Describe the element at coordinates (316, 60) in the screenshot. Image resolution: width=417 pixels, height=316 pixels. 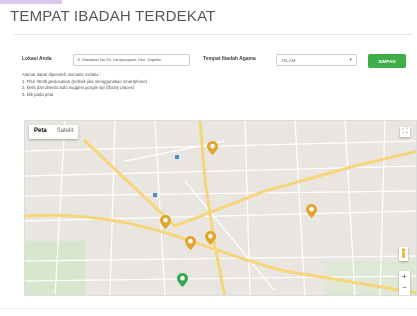
I see `religion-select: ISLAM ▾` at that location.